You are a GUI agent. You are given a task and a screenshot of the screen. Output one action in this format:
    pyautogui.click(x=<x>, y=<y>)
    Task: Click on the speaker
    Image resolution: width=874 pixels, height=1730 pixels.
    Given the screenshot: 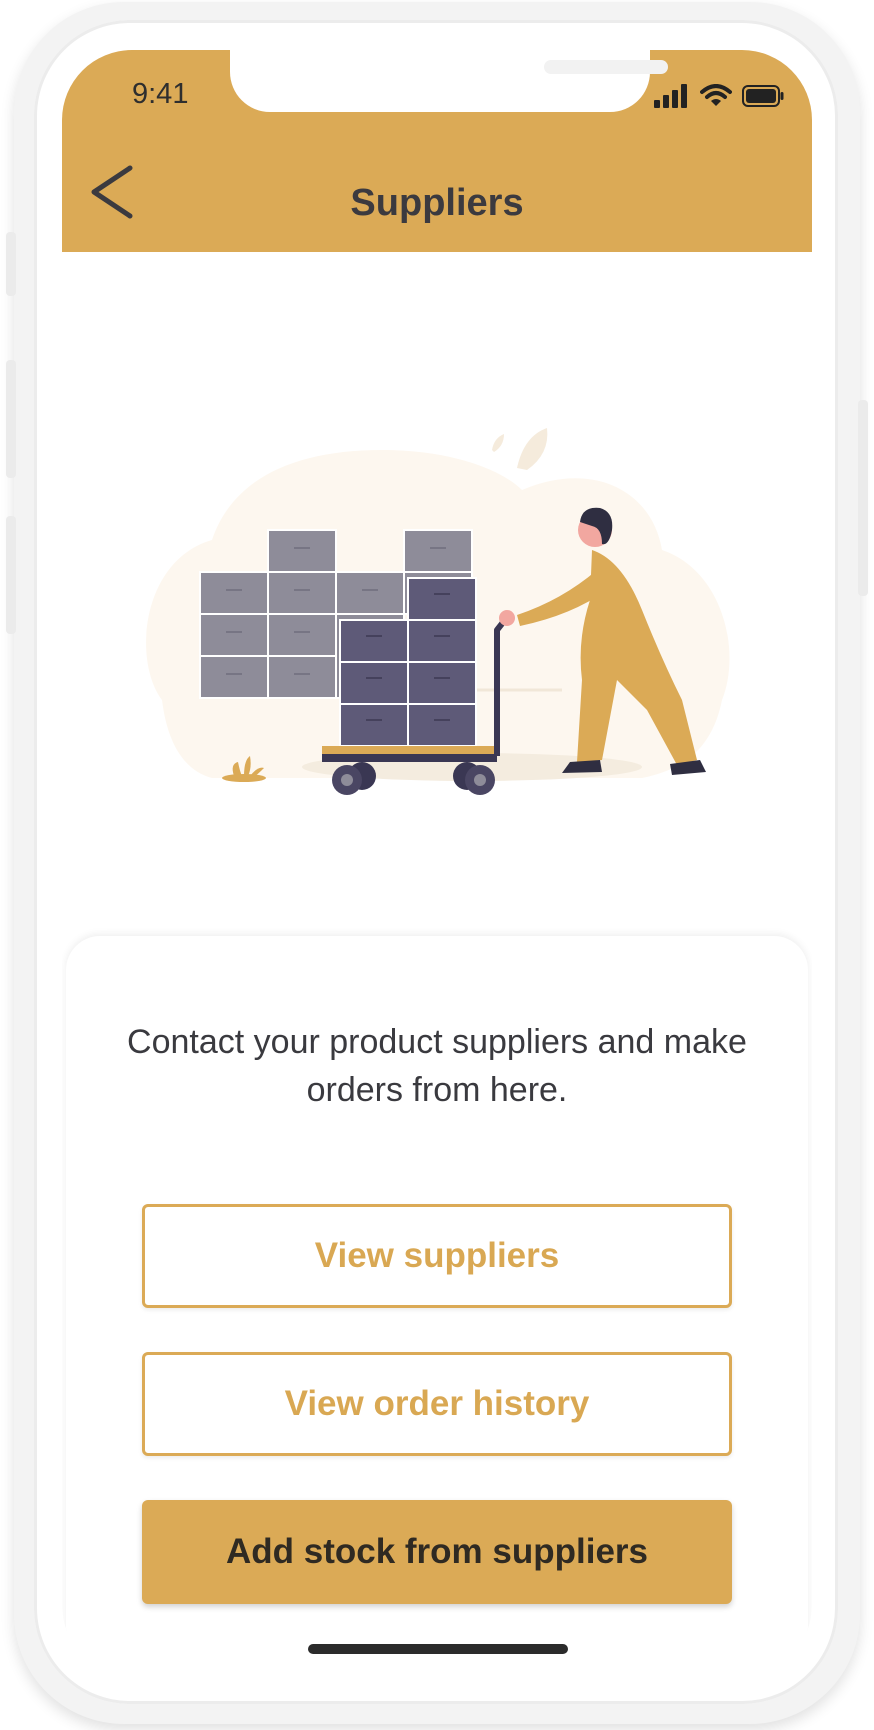 What is the action you would take?
    pyautogui.click(x=606, y=67)
    